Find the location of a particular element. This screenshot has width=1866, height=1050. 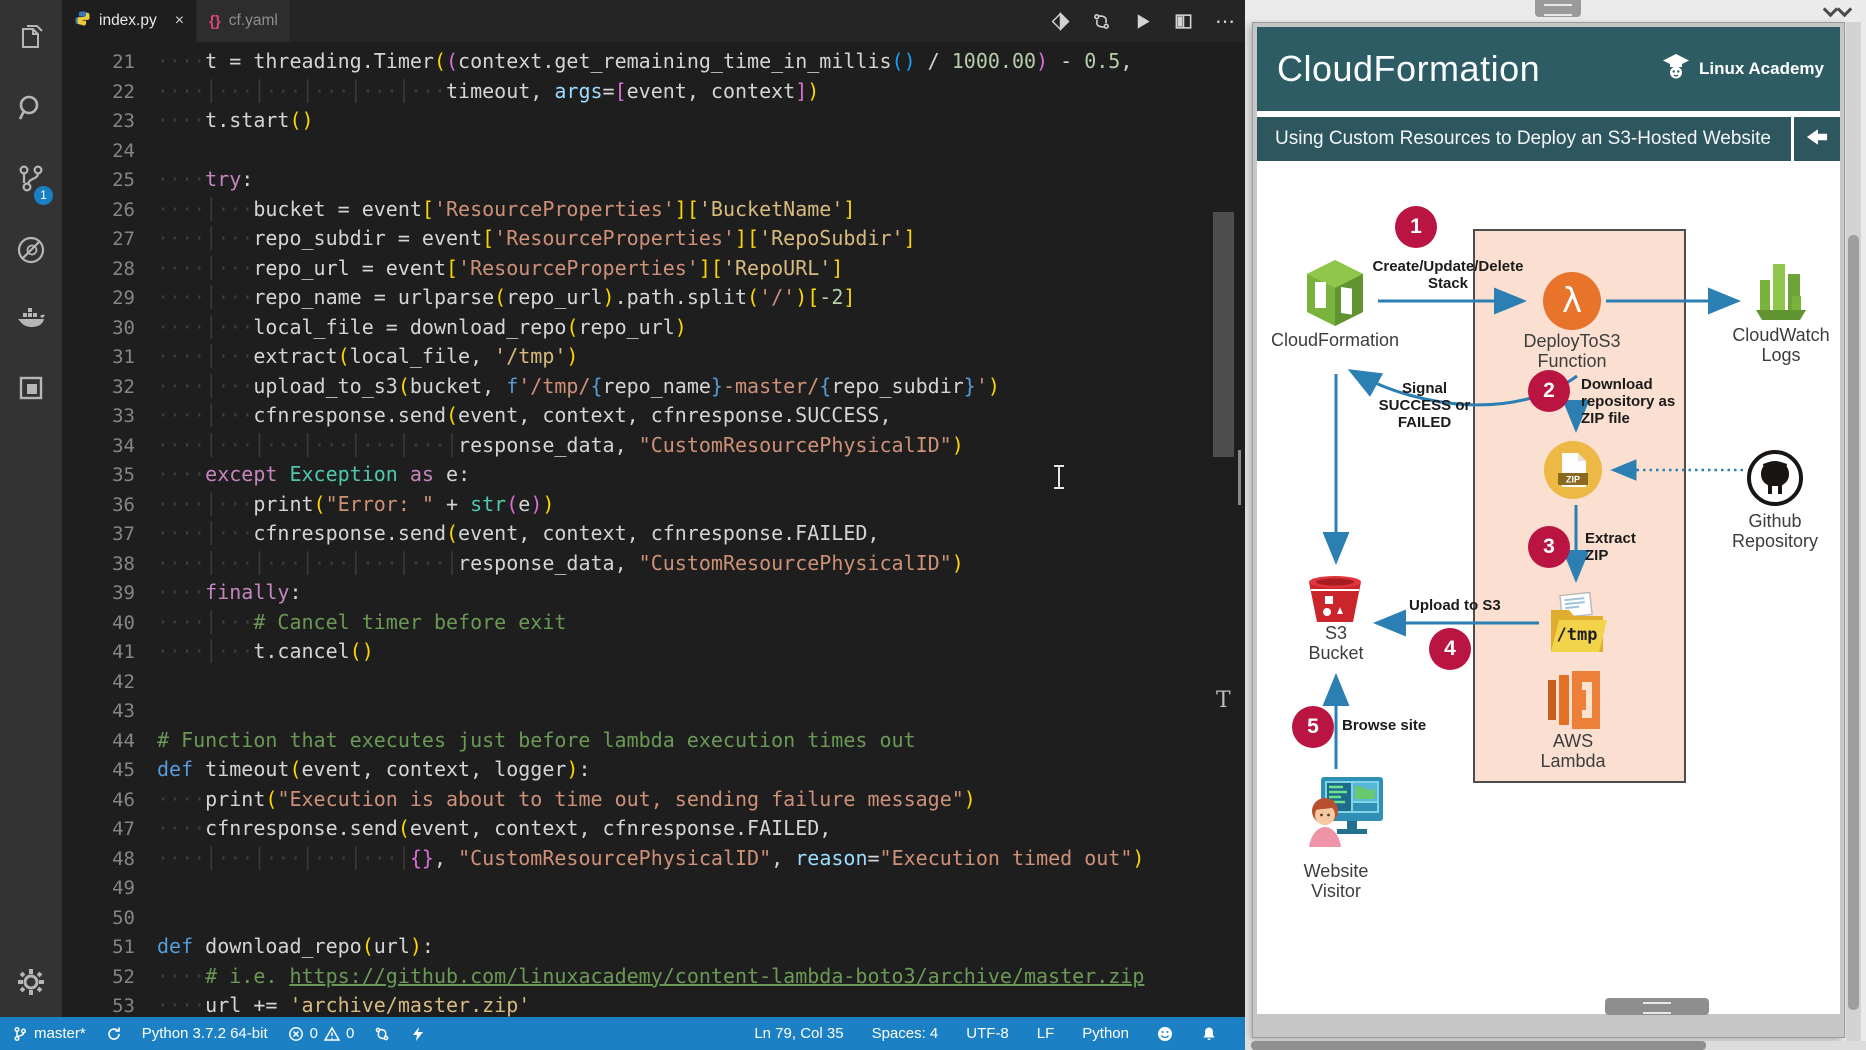

line-number: 34 is located at coordinates (123, 445).